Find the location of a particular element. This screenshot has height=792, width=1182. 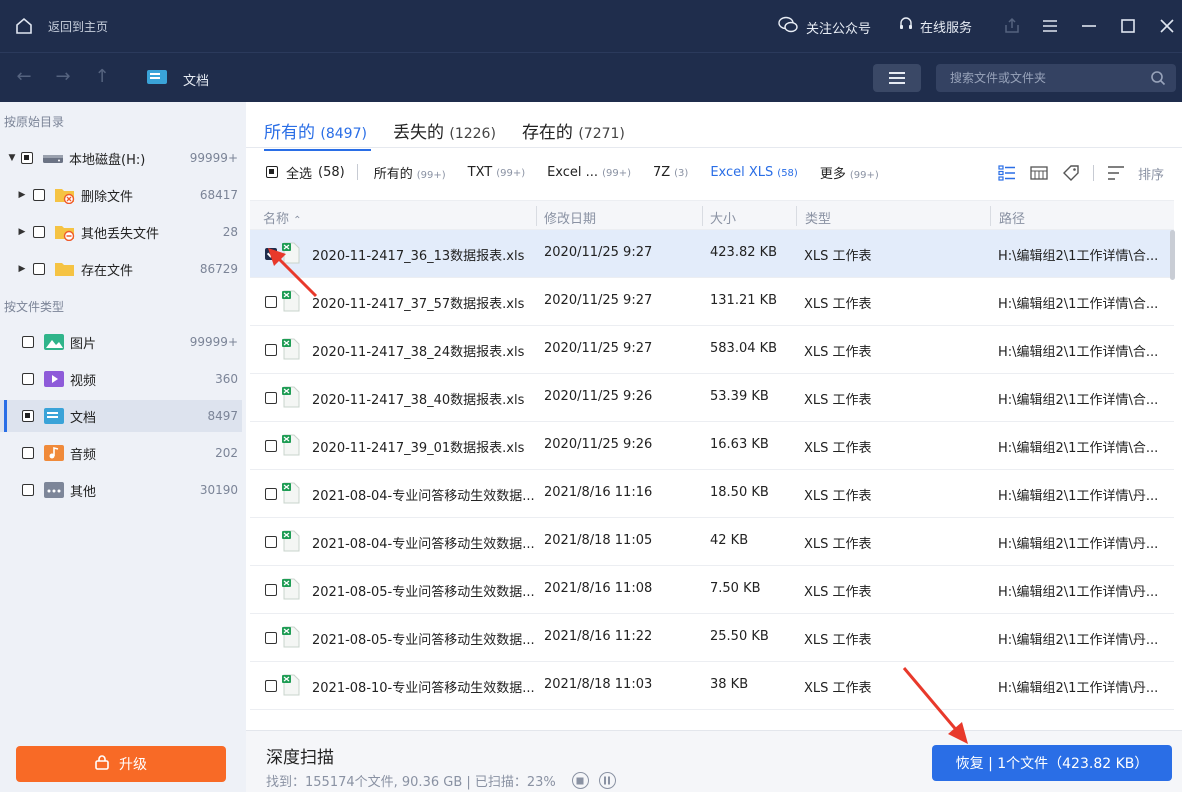

filter-label: 所有的 is located at coordinates (393, 174).